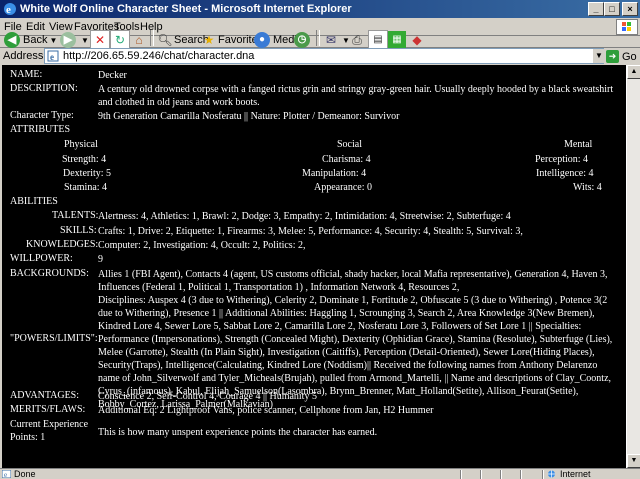 This screenshot has height=479, width=640. I want to click on skills-label: SKILLS:, so click(78, 230).